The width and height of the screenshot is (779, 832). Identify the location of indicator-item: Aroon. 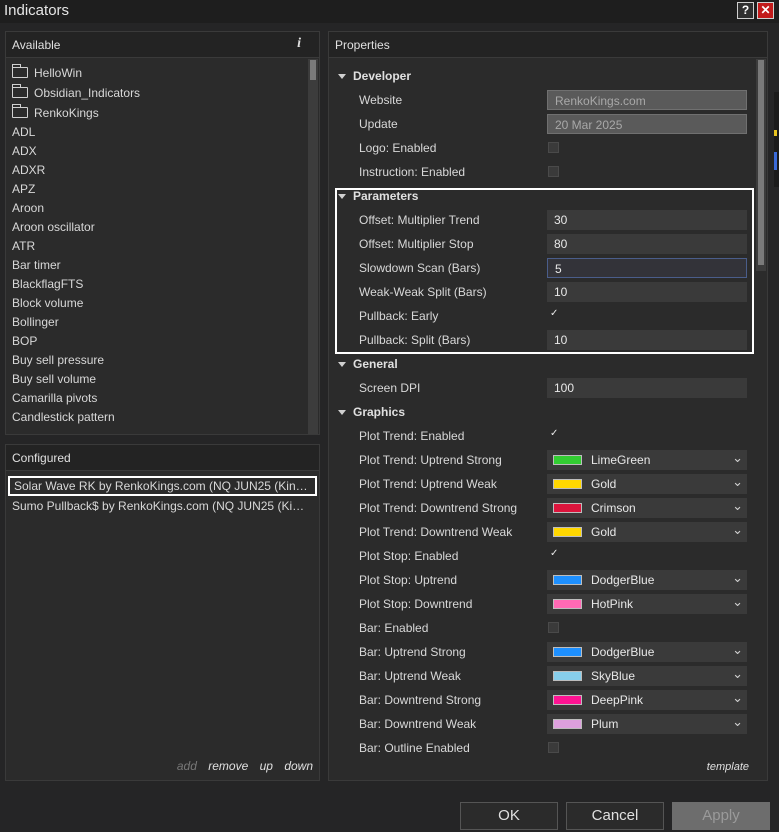
(156, 208).